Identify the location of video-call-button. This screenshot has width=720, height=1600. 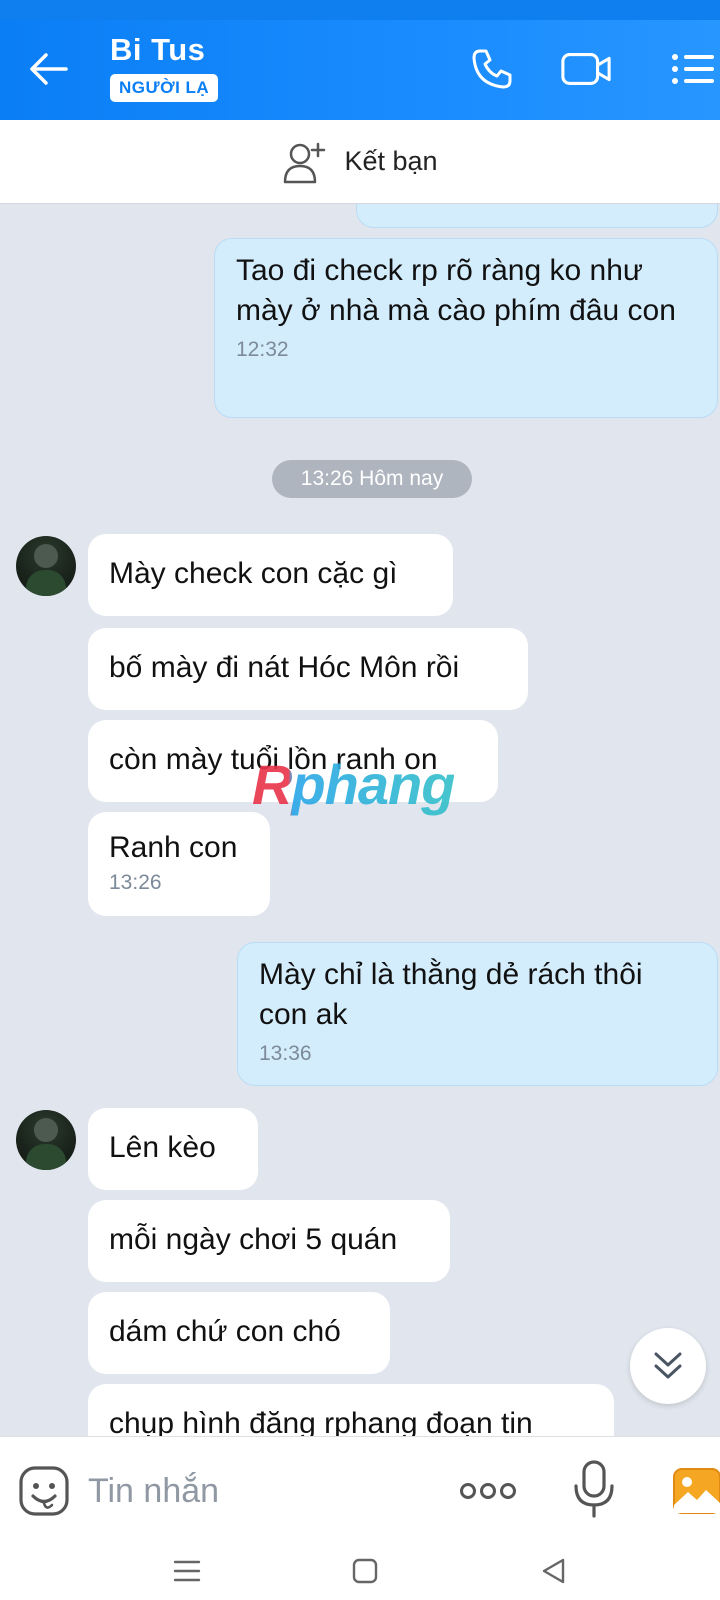
(586, 69).